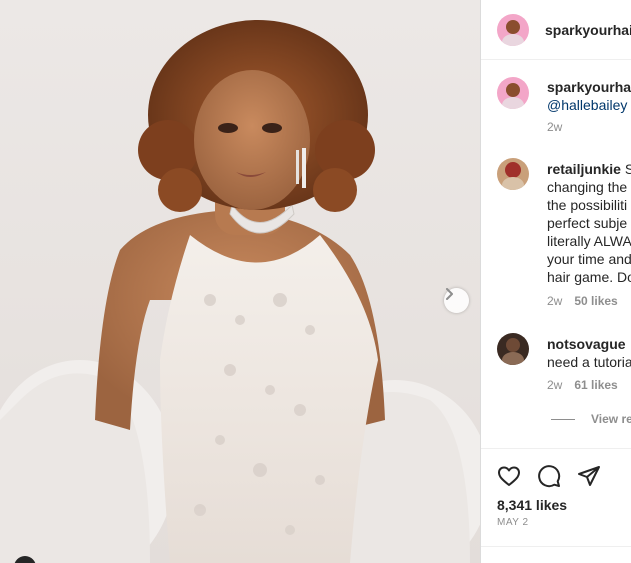 The width and height of the screenshot is (631, 563). Describe the element at coordinates (589, 476) in the screenshot. I see `paper-plane-icon` at that location.